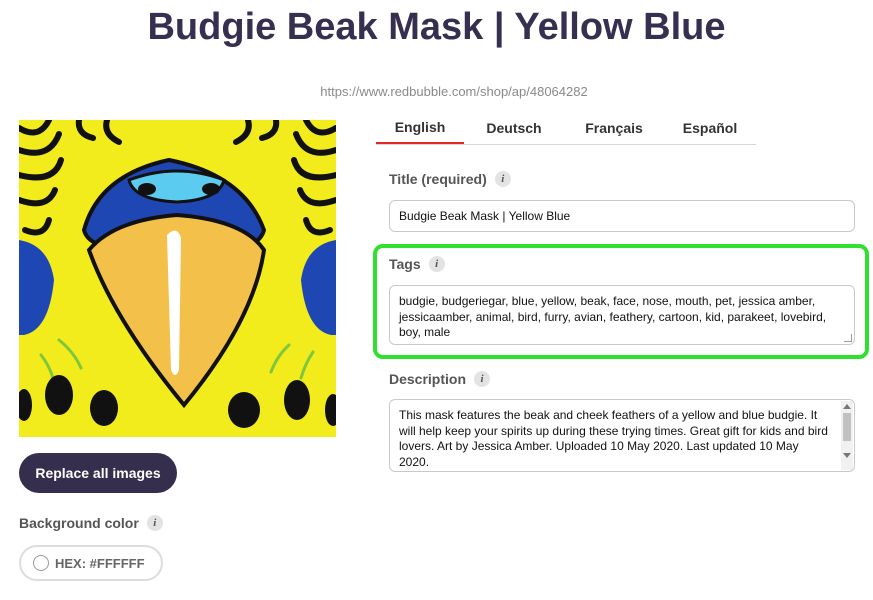 The image size is (873, 600). What do you see at coordinates (420, 128) in the screenshot?
I see `tab-english: English` at bounding box center [420, 128].